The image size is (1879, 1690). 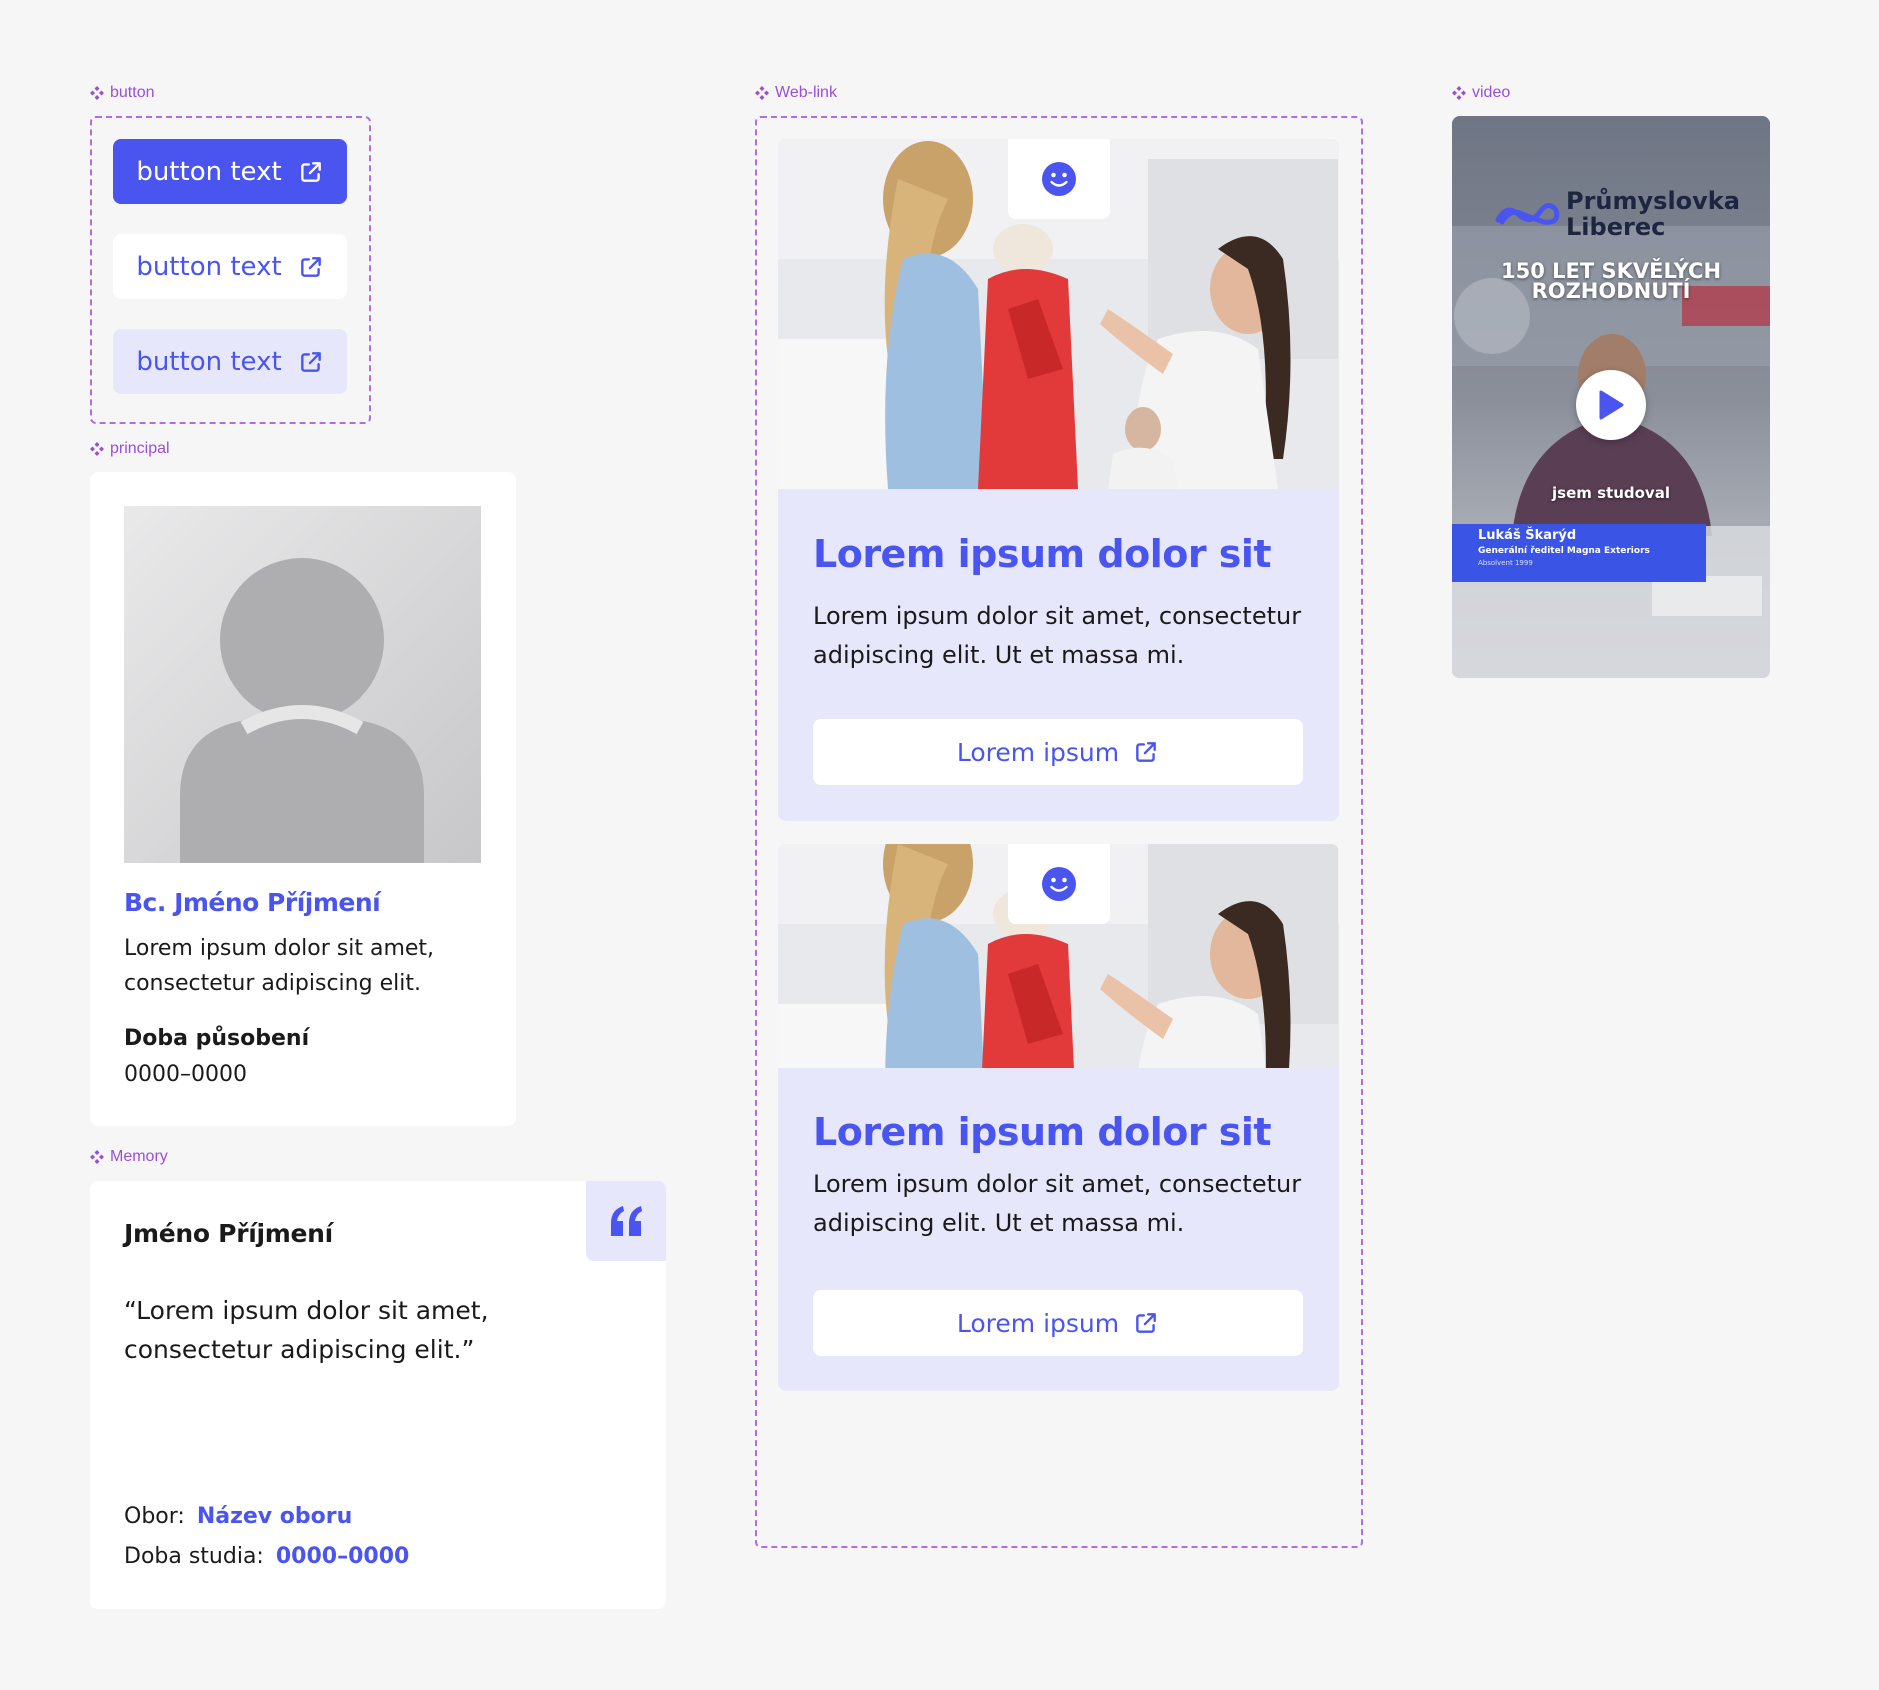 I want to click on study-value: 0000–0000, so click(x=342, y=1556).